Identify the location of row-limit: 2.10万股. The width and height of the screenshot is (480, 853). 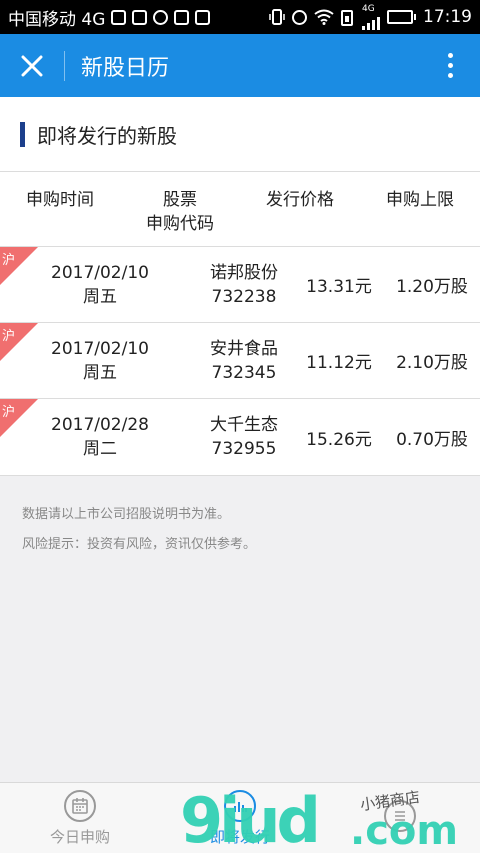
(432, 363).